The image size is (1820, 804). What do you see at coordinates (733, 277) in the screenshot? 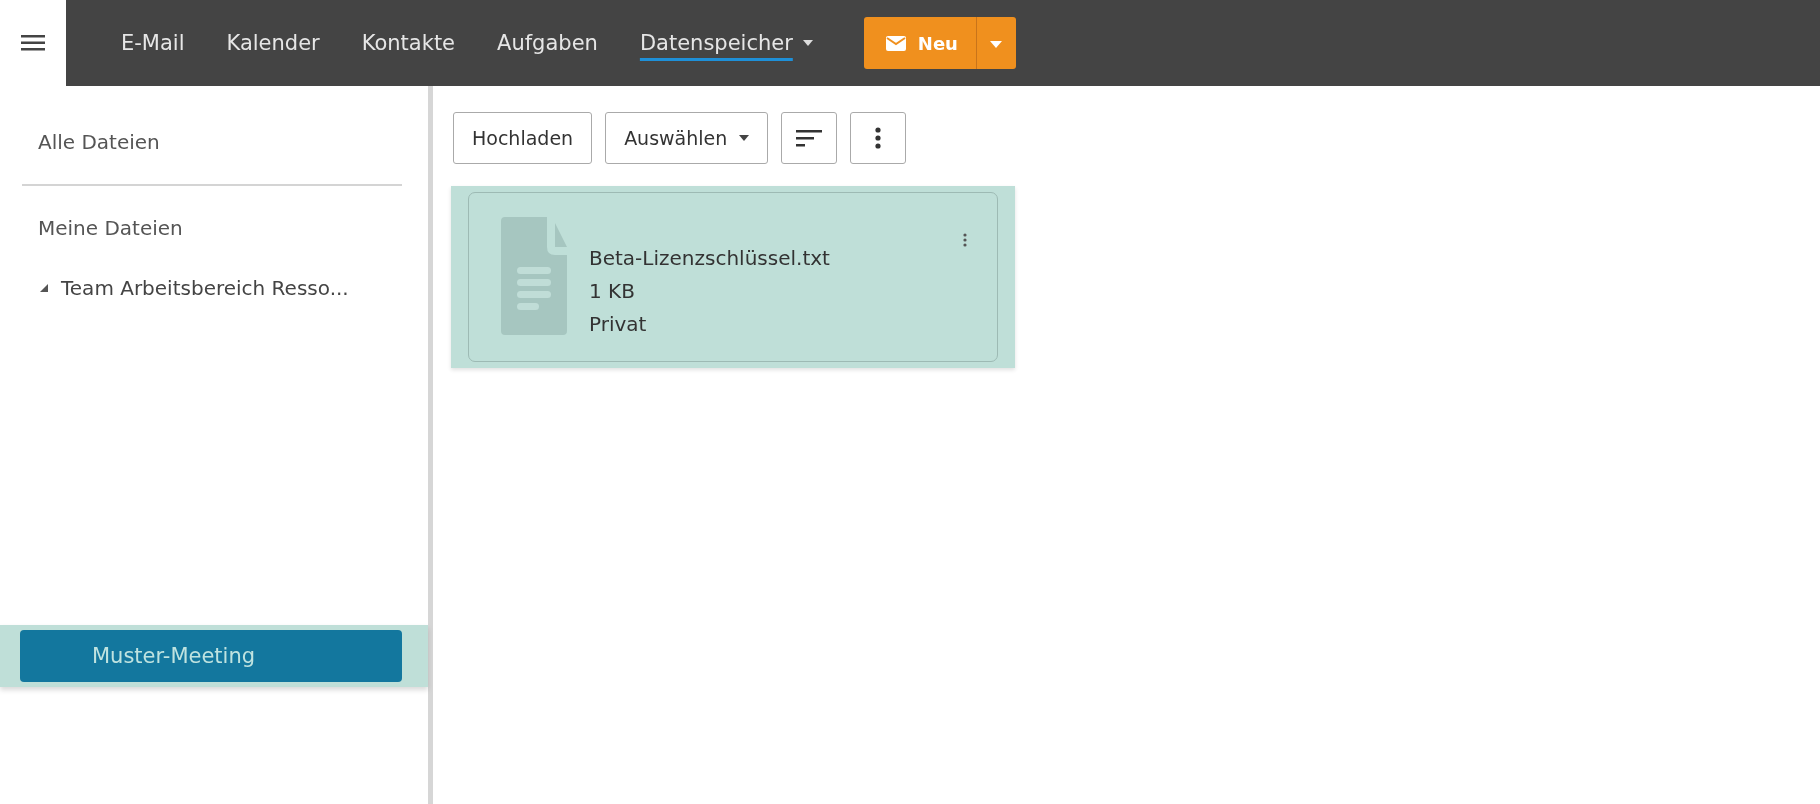
I see `file-card: Beta-Lizenzschlüssel.txt 1 KB Privat` at bounding box center [733, 277].